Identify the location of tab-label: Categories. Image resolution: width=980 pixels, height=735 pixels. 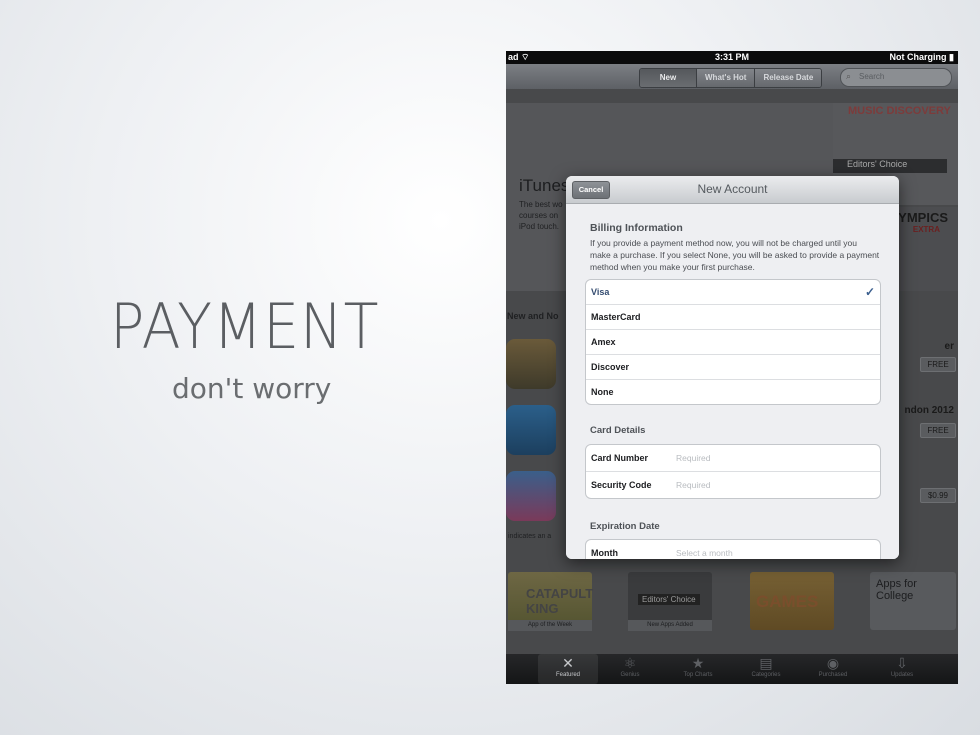
(766, 675).